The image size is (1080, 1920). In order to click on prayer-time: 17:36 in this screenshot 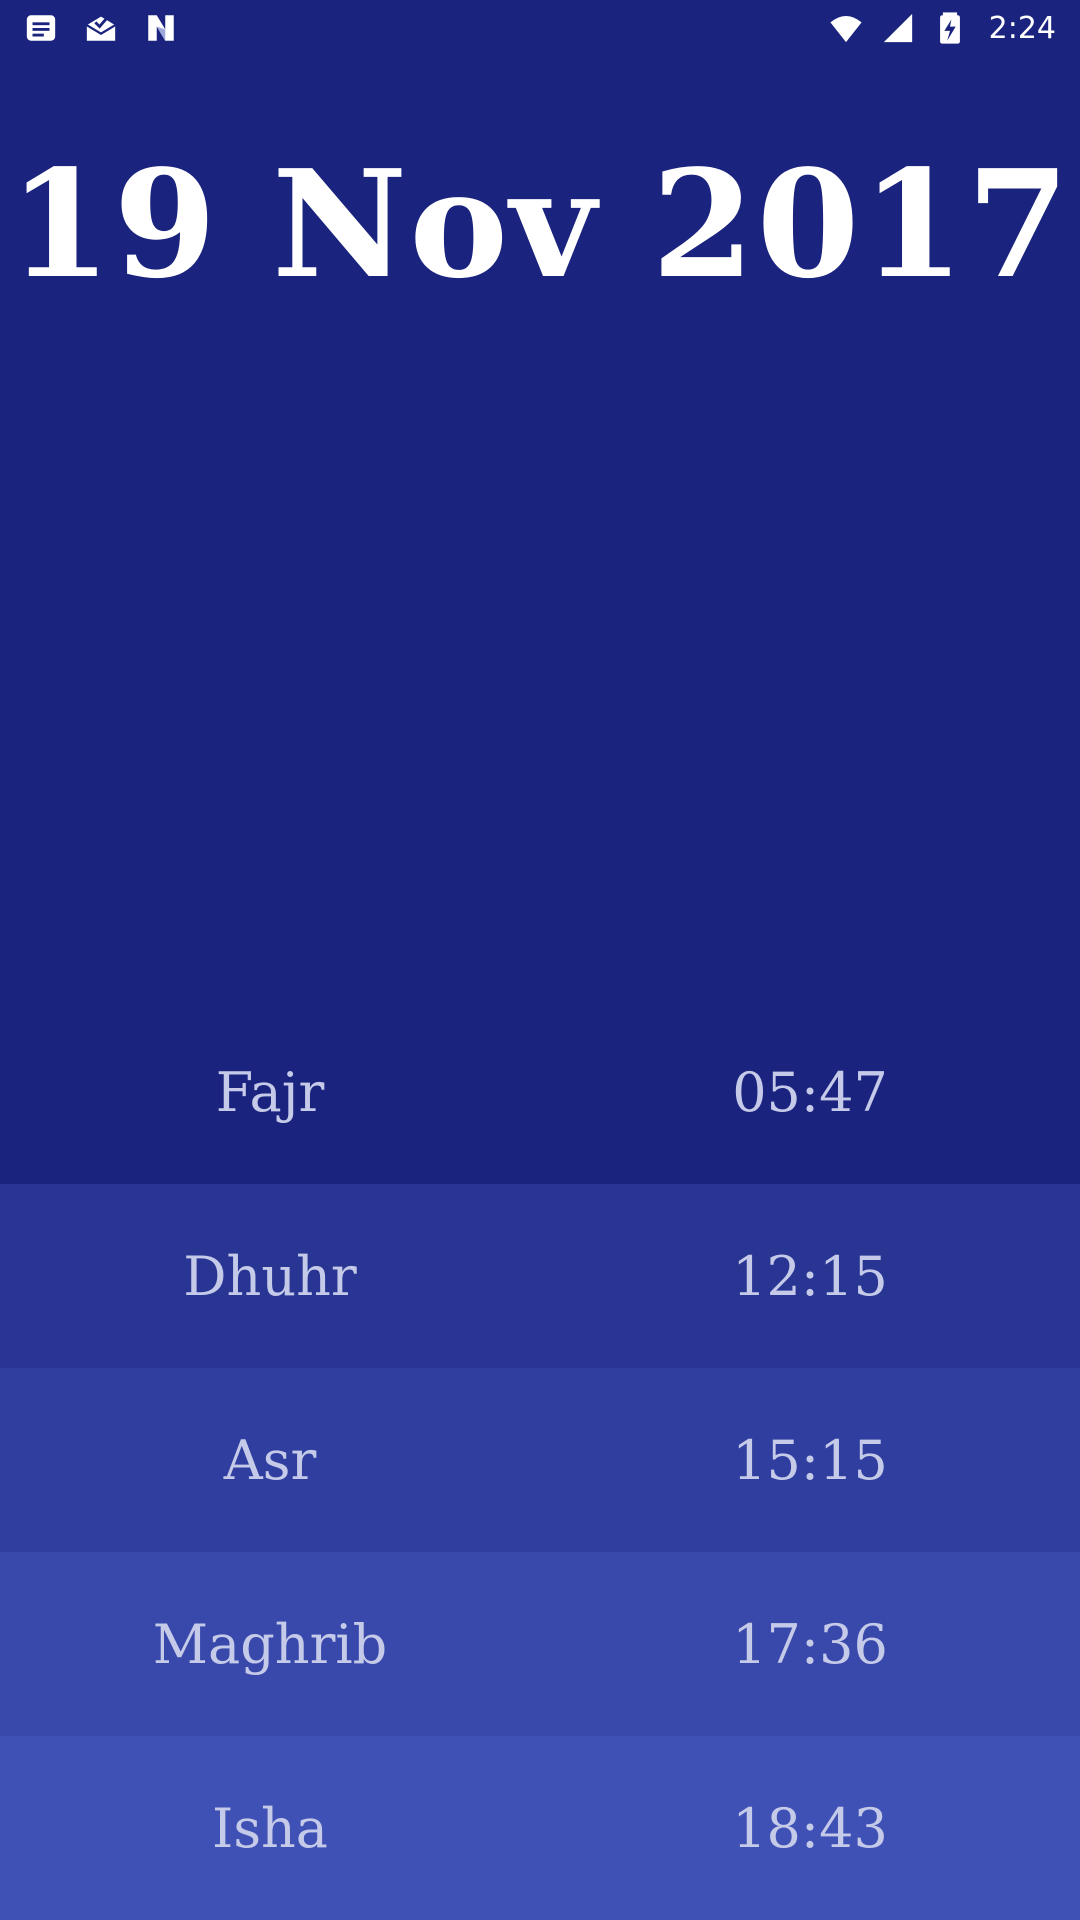, I will do `click(810, 1644)`.